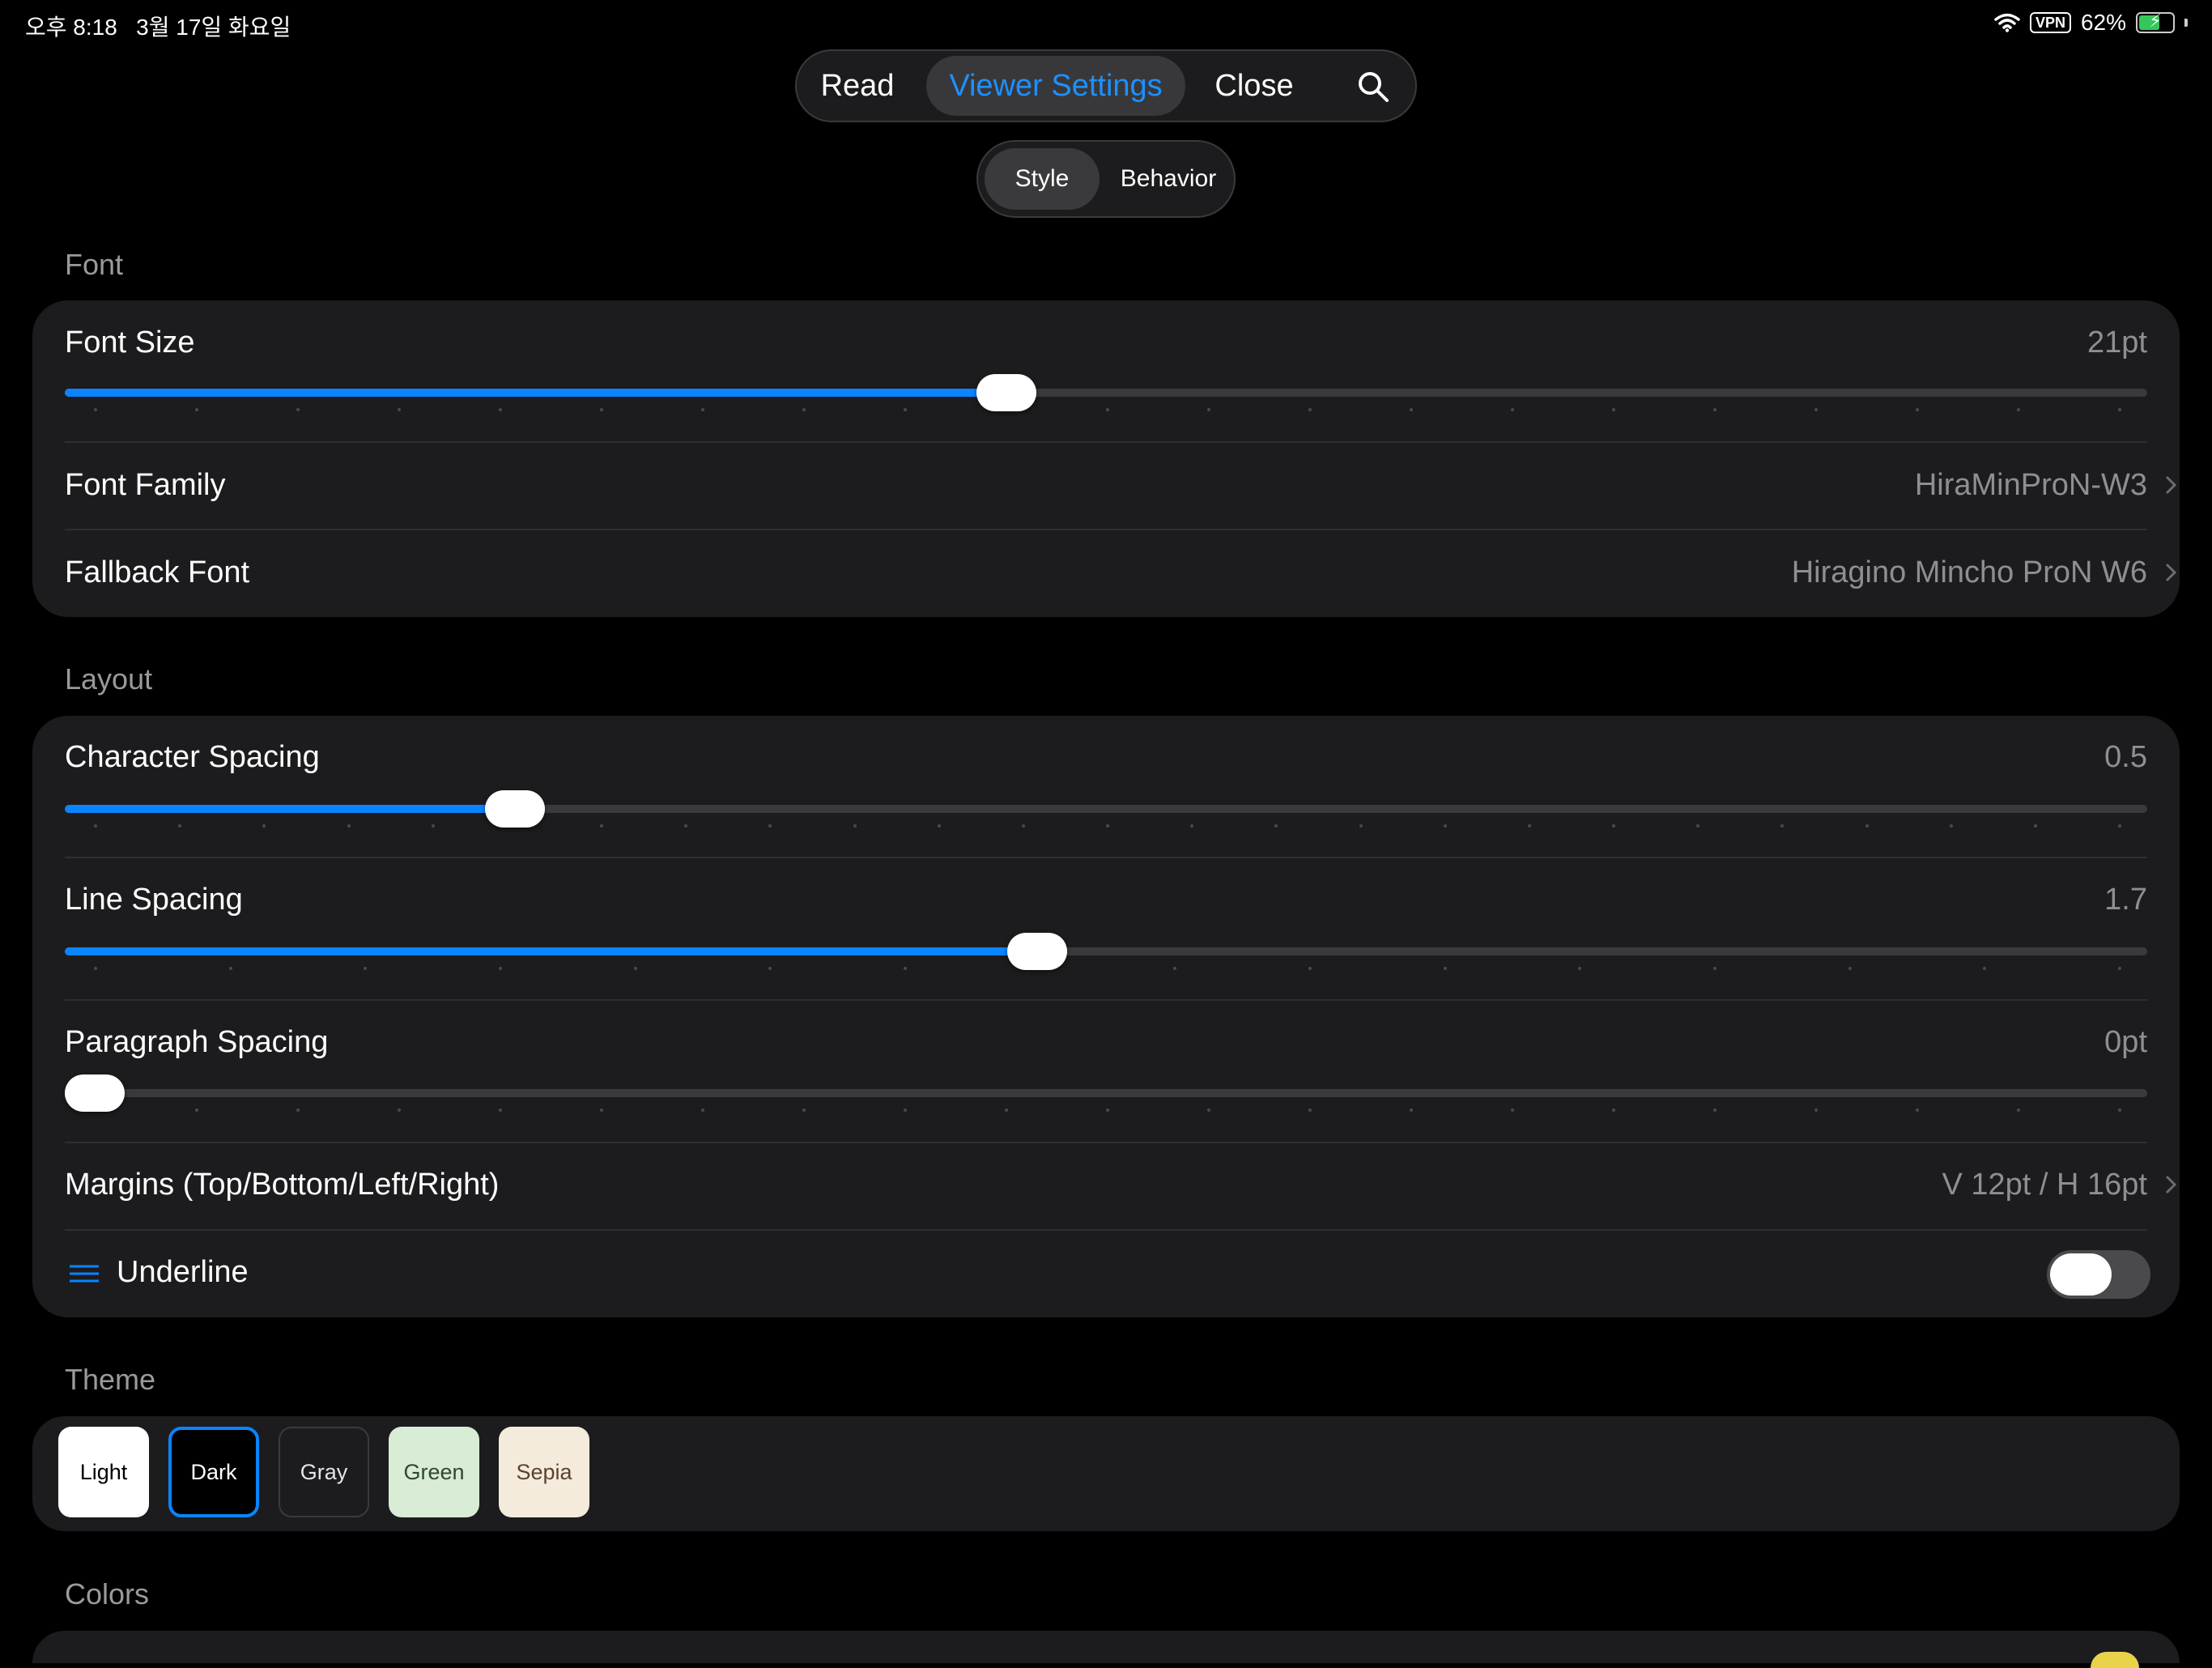 Image resolution: width=2212 pixels, height=1668 pixels. What do you see at coordinates (1106, 393) in the screenshot?
I see `font-size-slider` at bounding box center [1106, 393].